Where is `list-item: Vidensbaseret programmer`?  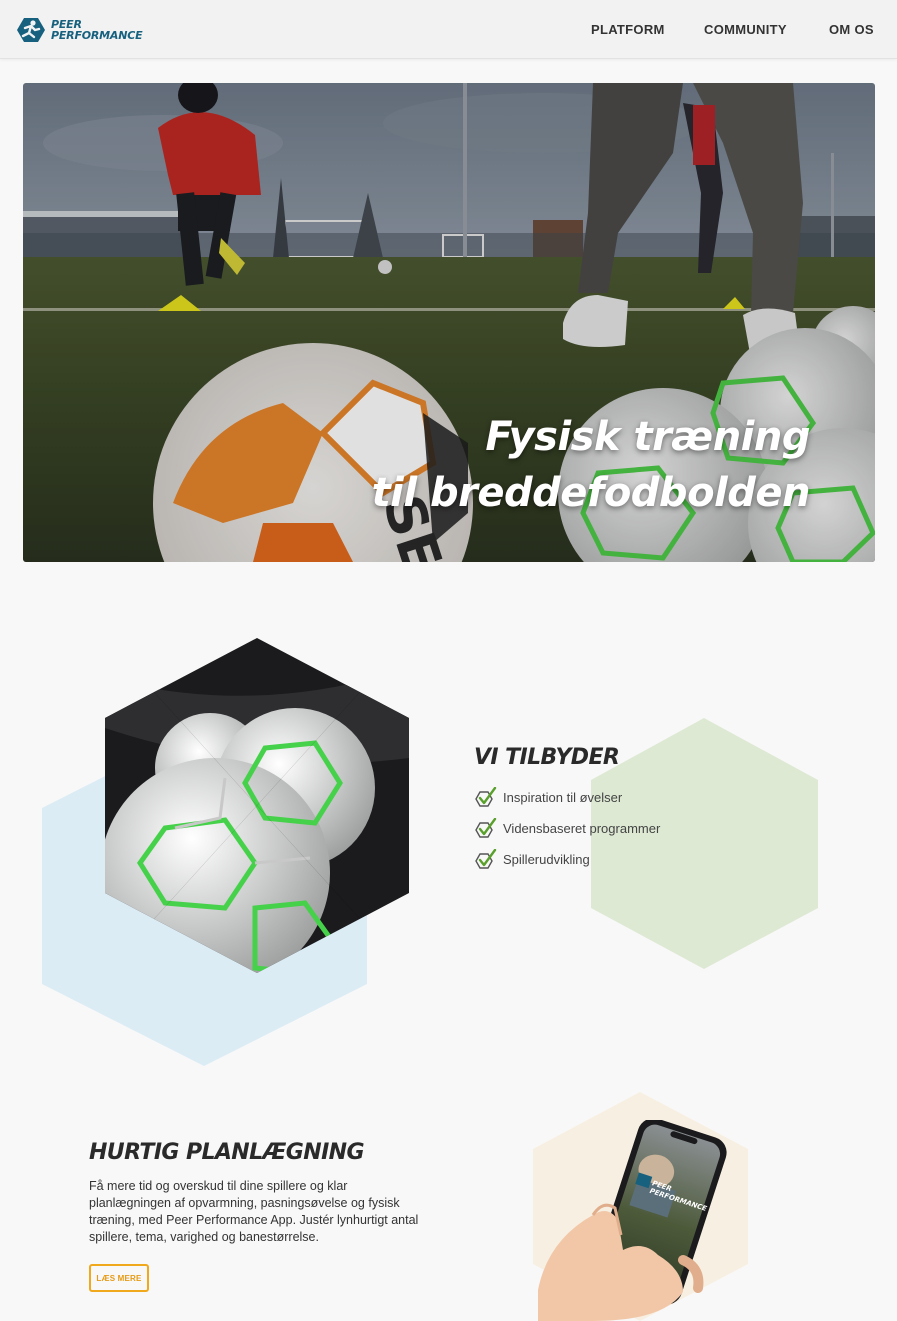 list-item: Vidensbaseret programmer is located at coordinates (567, 828).